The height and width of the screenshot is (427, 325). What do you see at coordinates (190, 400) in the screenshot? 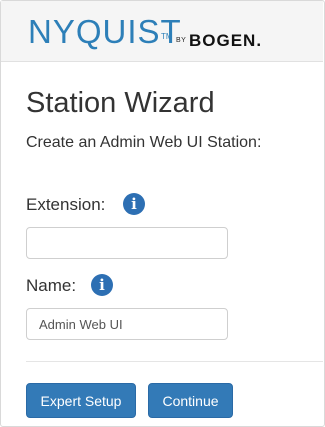
I see `continue-button: Continue` at bounding box center [190, 400].